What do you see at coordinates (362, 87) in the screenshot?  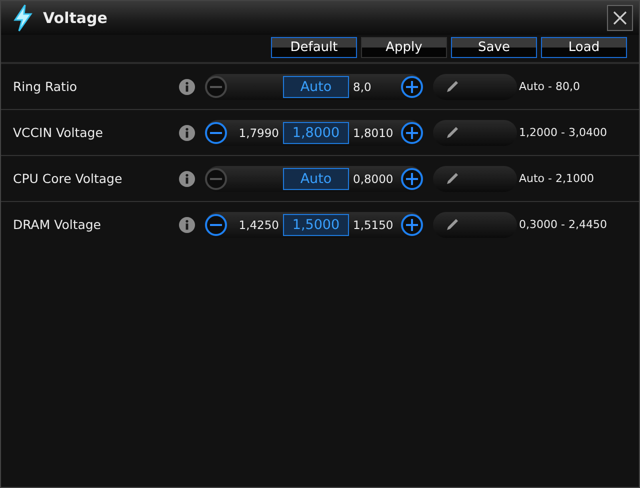 I see `next-value: 8,0` at bounding box center [362, 87].